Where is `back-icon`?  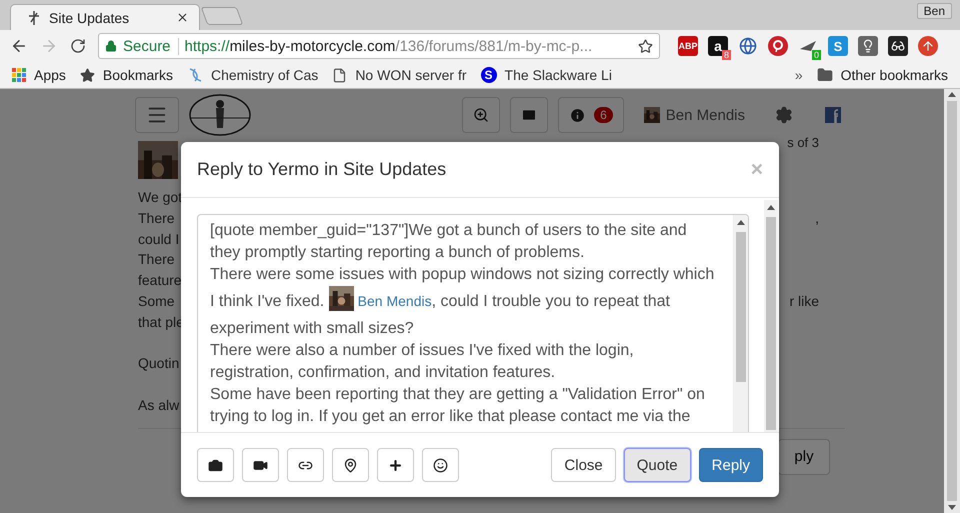
back-icon is located at coordinates (19, 46).